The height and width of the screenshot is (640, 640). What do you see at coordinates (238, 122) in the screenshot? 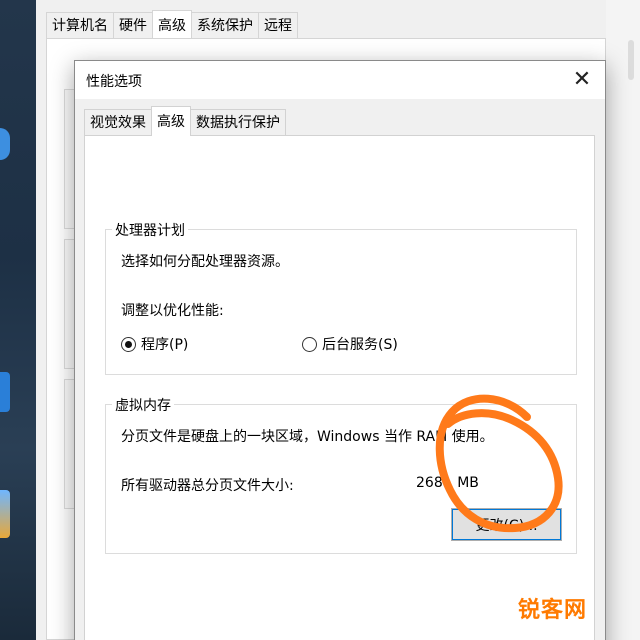
I see `tab-data-execution-prevention: 数据执行保护` at bounding box center [238, 122].